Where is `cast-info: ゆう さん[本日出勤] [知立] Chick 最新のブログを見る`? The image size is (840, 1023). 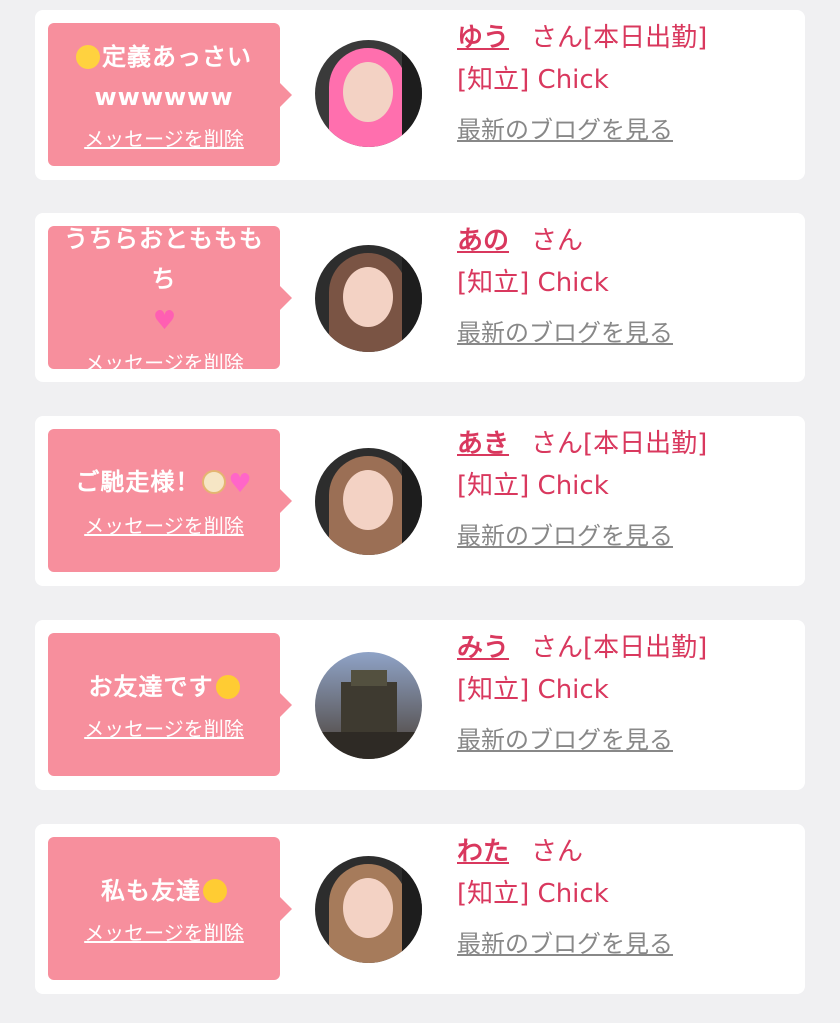 cast-info: ゆう さん[本日出勤] [知立] Chick 最新のブログを見る is located at coordinates (582, 84).